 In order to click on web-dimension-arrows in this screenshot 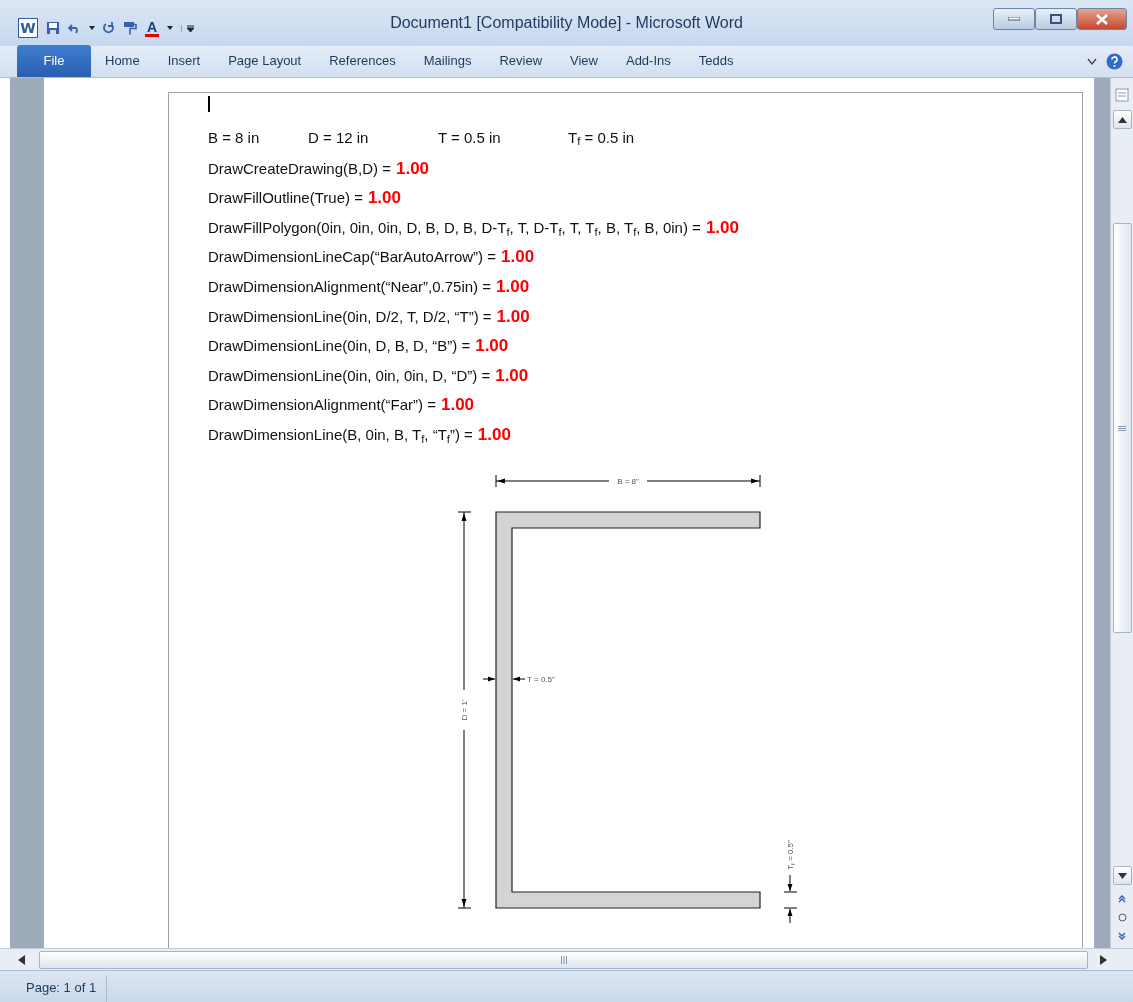, I will do `click(504, 679)`.